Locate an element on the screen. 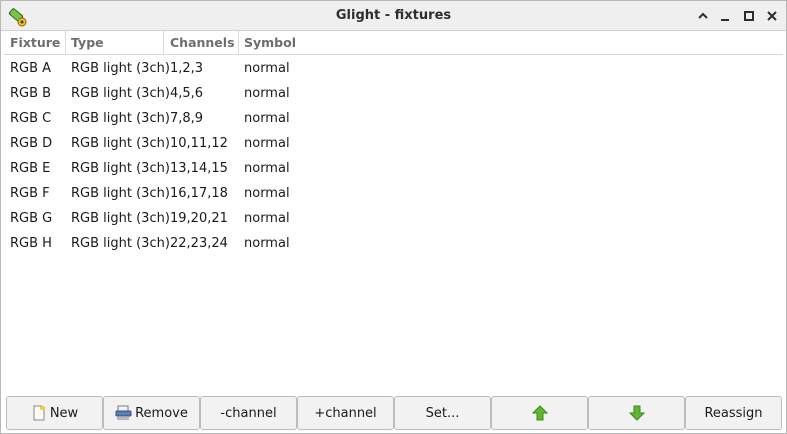 The height and width of the screenshot is (434, 787). minimize-button is located at coordinates (703, 16).